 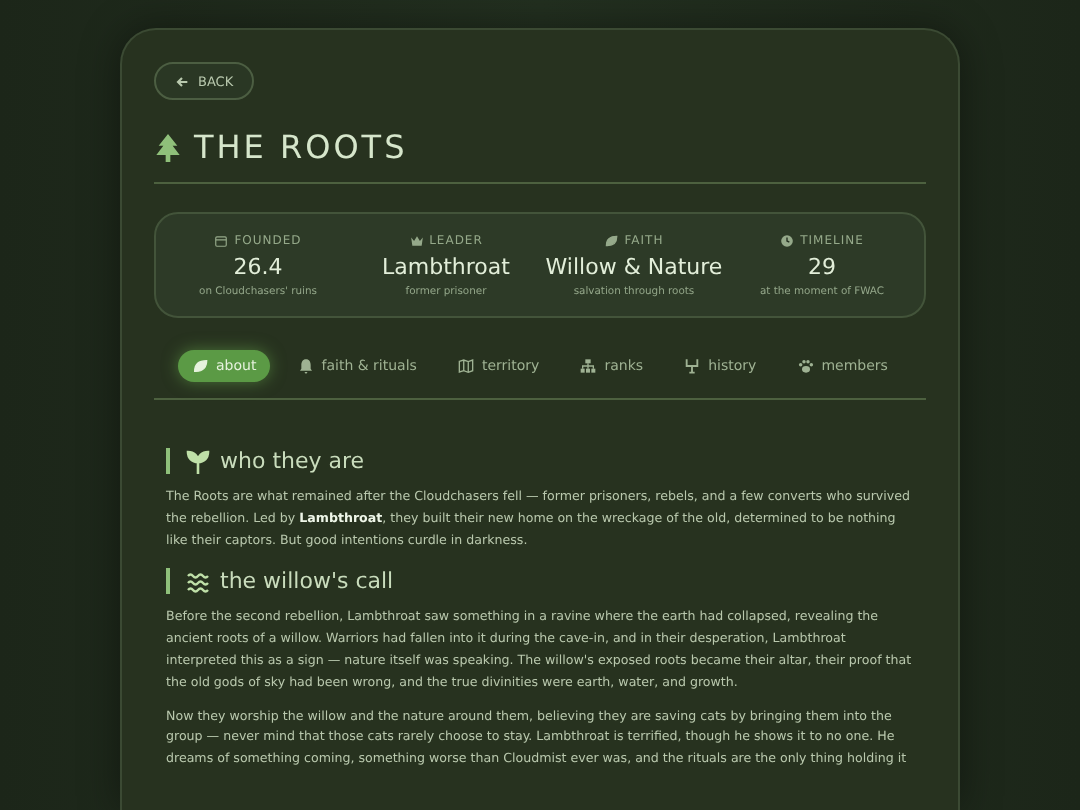 What do you see at coordinates (221, 241) in the screenshot?
I see `calendar-icon` at bounding box center [221, 241].